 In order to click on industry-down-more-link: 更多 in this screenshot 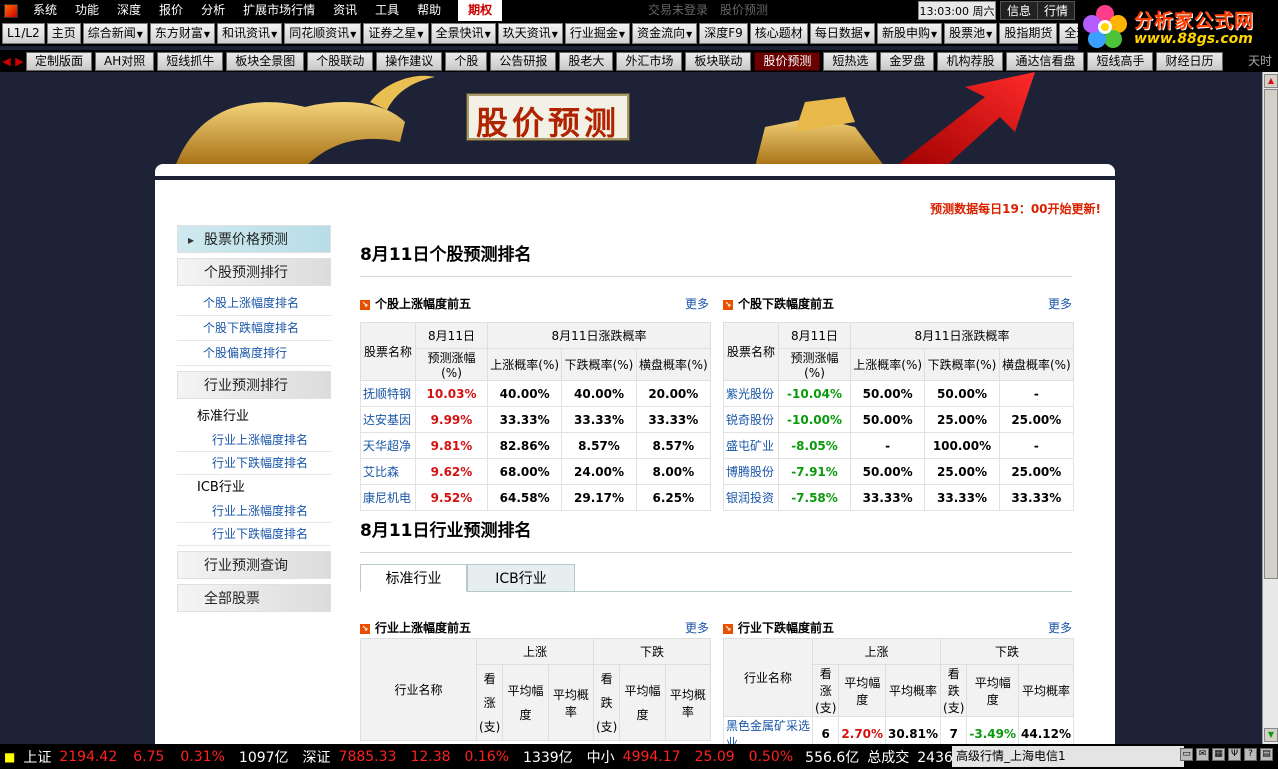, I will do `click(1060, 627)`.